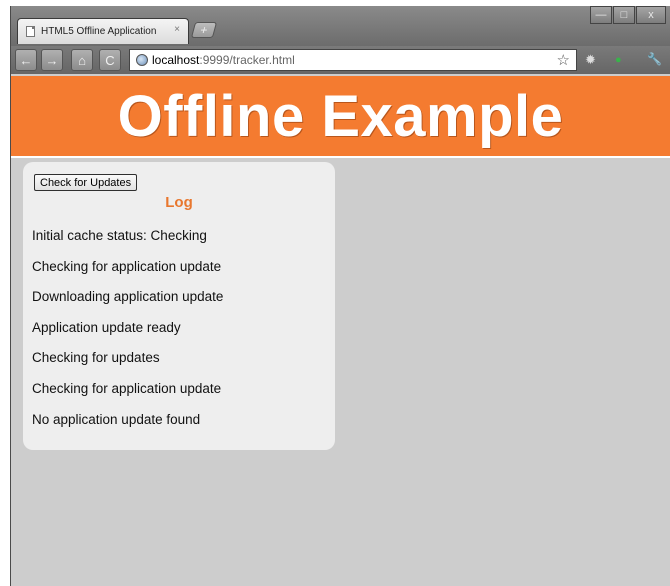 The height and width of the screenshot is (586, 670). I want to click on close-tab-icon: ×, so click(177, 29).